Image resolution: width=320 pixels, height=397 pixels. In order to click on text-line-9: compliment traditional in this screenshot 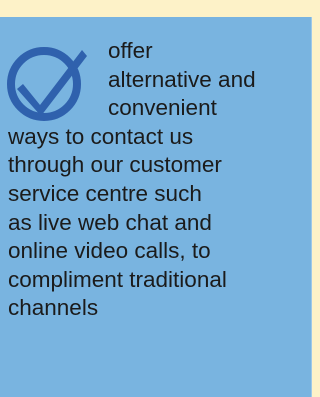, I will do `click(117, 279)`.